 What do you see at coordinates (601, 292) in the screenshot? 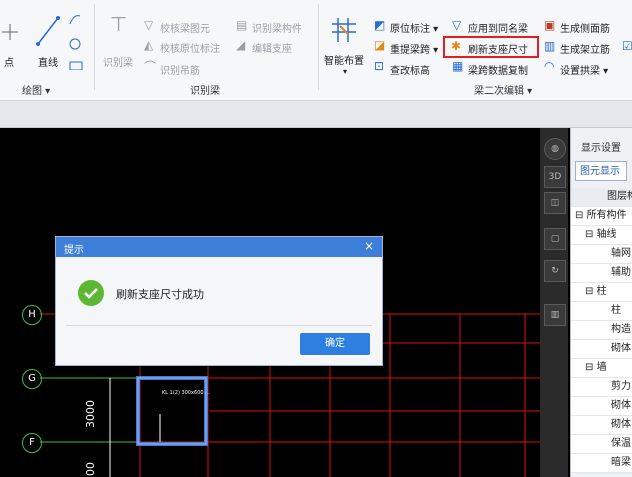
I see `tree-item: ⊟ 柱` at bounding box center [601, 292].